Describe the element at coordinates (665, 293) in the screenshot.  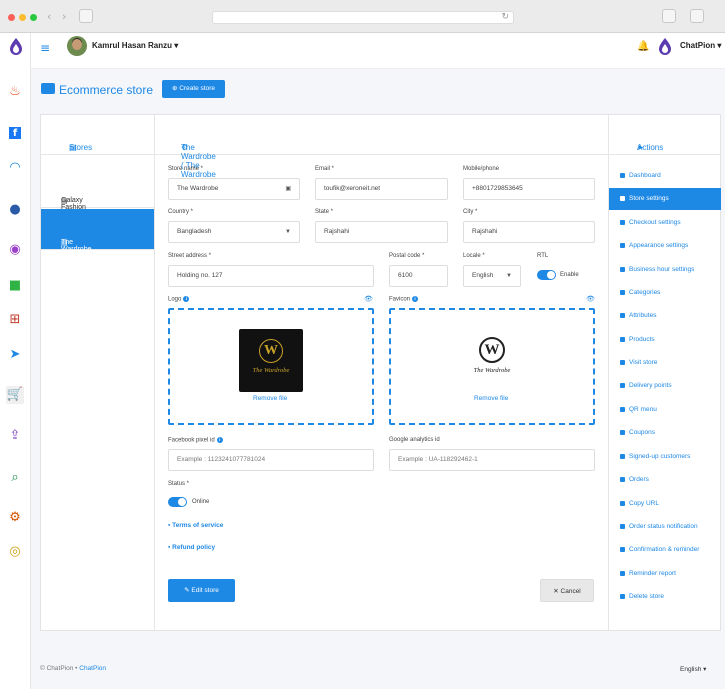
I see `action-item-categories: Categories` at that location.